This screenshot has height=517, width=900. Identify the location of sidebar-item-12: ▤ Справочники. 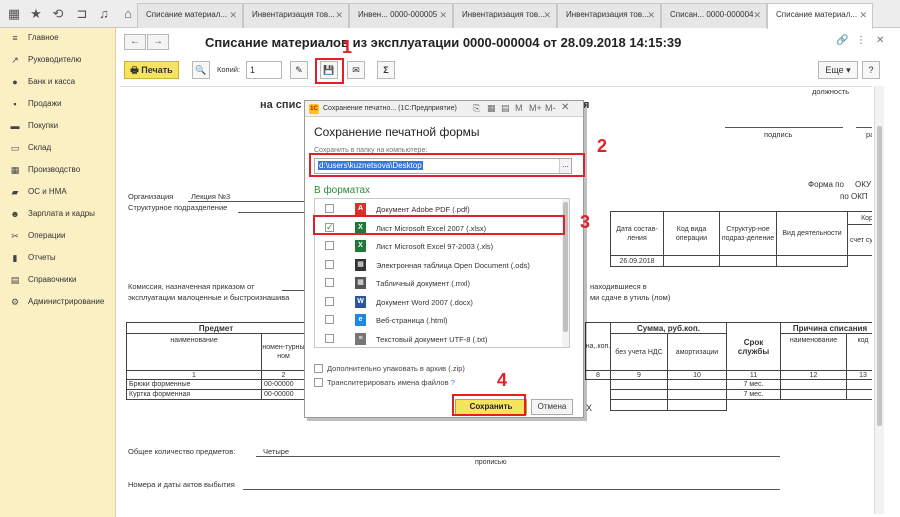
(58, 280).